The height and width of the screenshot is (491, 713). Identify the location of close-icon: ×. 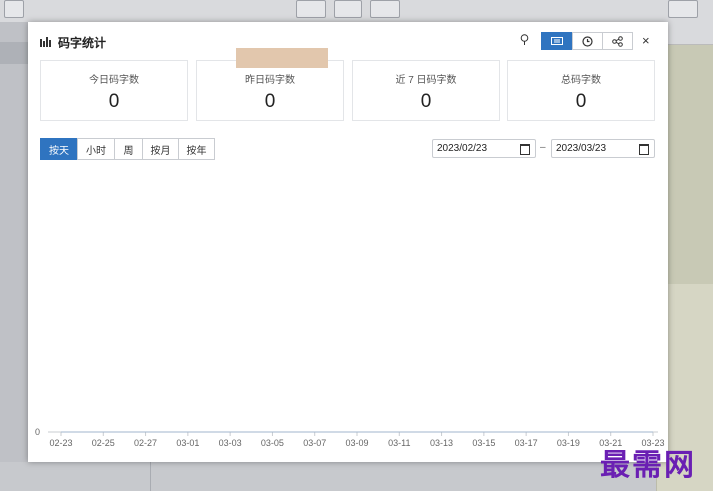
(646, 40).